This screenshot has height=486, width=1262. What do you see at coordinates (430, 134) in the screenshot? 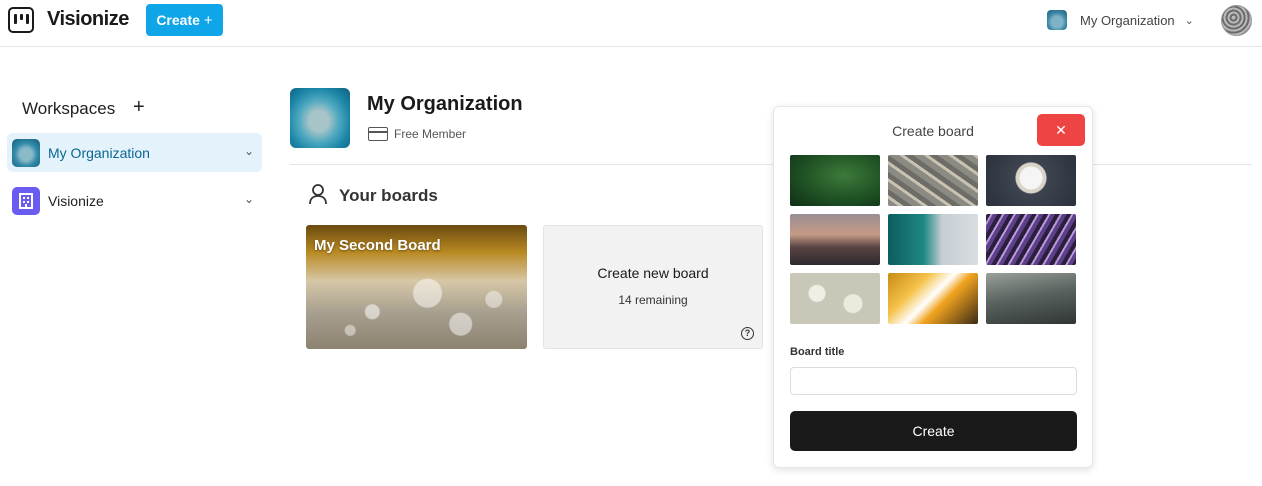
I see `membership-plan: Free Member` at bounding box center [430, 134].